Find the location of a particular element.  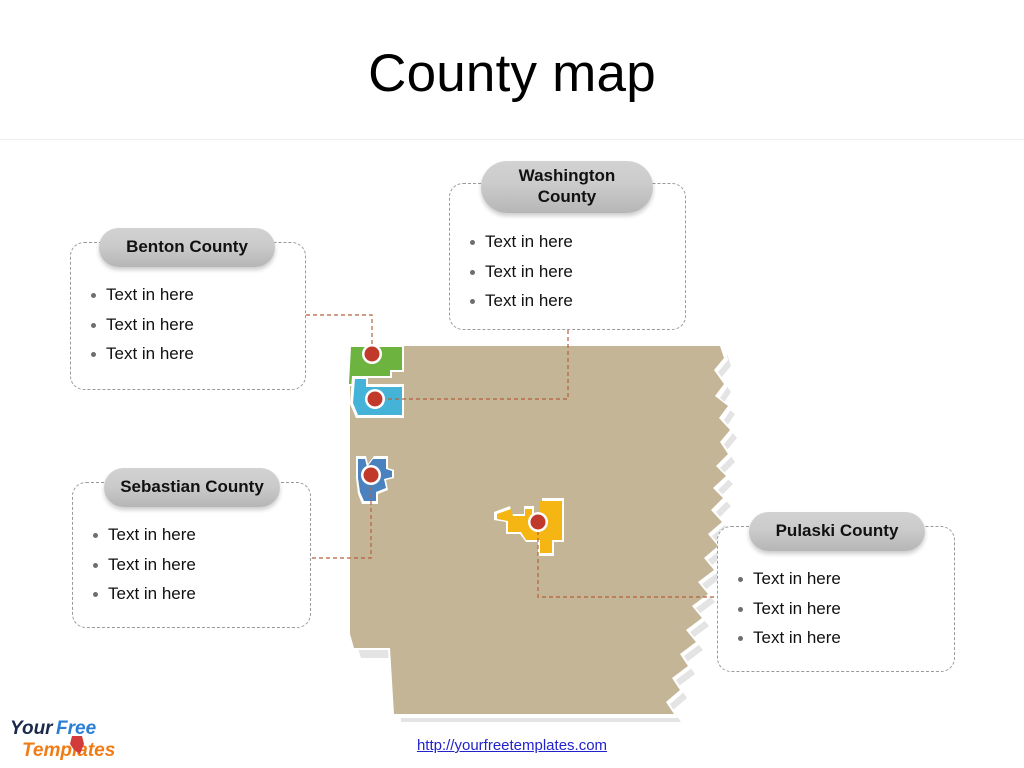

callout-washington-bullets: Text in here Text in here Text in here is located at coordinates (572, 276).